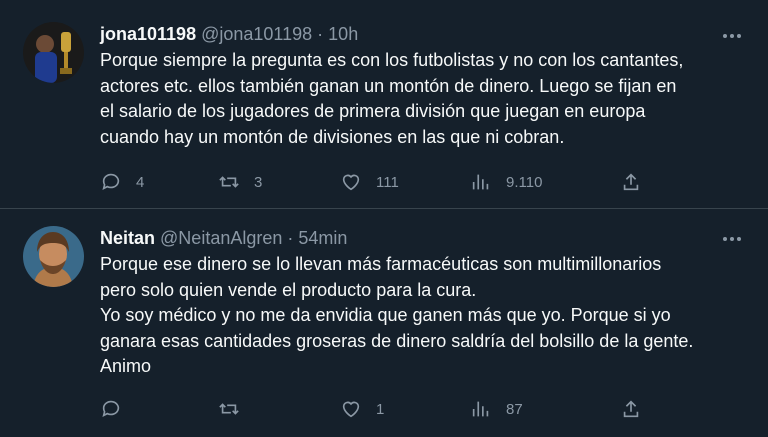  Describe the element at coordinates (322, 238) in the screenshot. I see `timestamp: 54min` at that location.